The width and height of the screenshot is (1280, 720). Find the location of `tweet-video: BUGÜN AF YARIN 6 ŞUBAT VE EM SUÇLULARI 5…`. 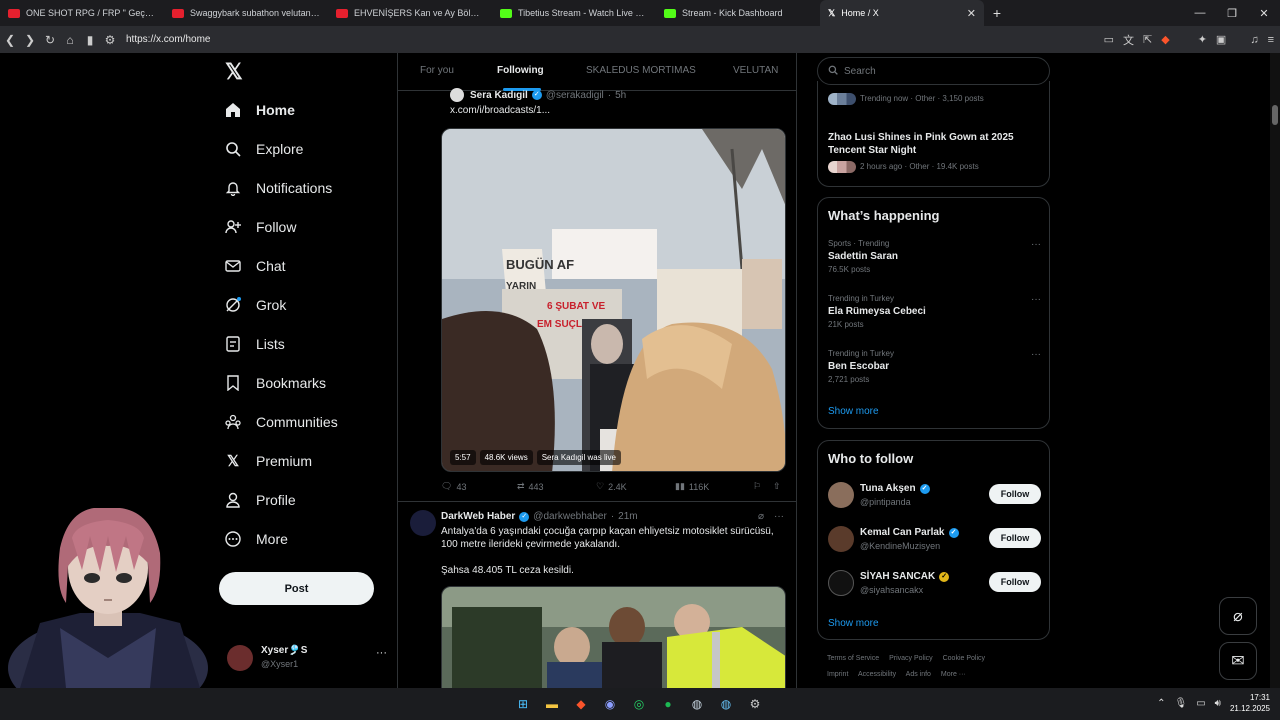

tweet-video: BUGÜN AF YARIN 6 ŞUBAT VE EM SUÇLULARI 5… is located at coordinates (613, 300).